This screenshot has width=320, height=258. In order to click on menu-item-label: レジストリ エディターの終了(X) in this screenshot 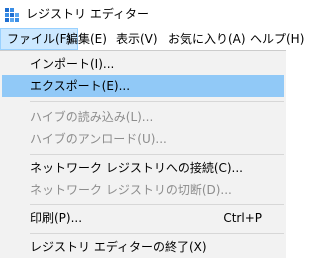, I will do `click(118, 247)`.